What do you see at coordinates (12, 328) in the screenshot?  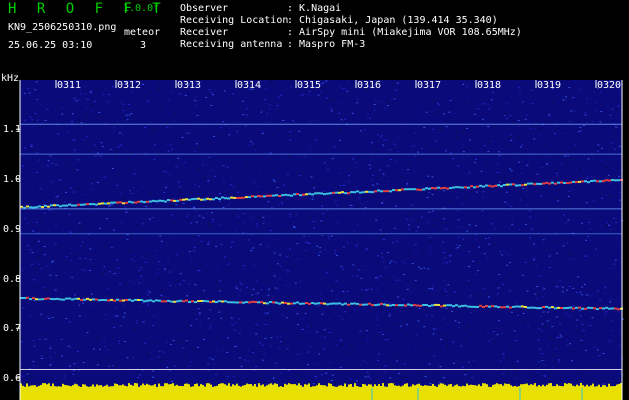 I see `y-tick-label: 0.7` at bounding box center [12, 328].